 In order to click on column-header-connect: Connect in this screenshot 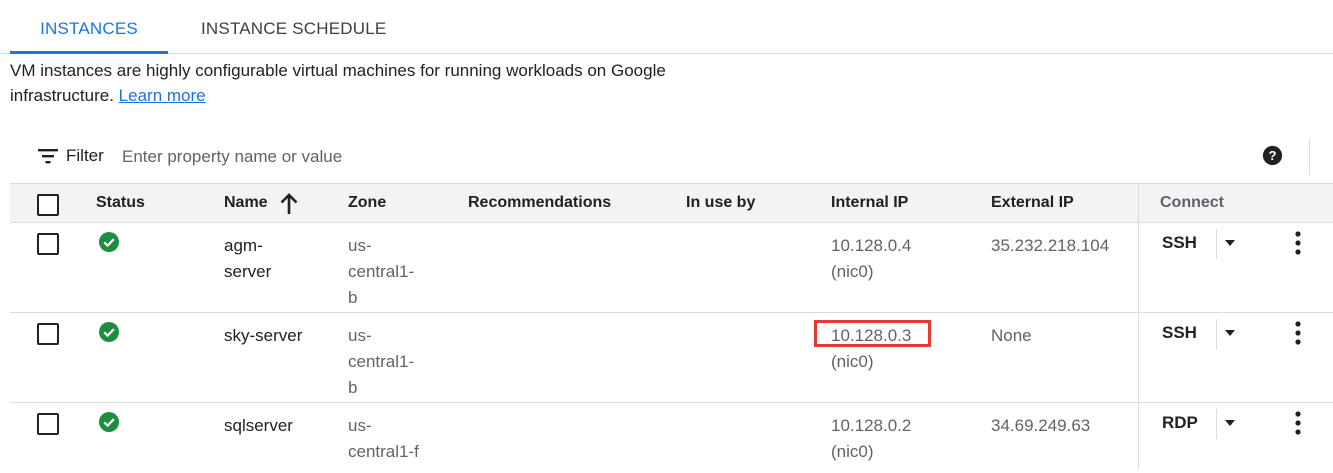, I will do `click(1192, 202)`.